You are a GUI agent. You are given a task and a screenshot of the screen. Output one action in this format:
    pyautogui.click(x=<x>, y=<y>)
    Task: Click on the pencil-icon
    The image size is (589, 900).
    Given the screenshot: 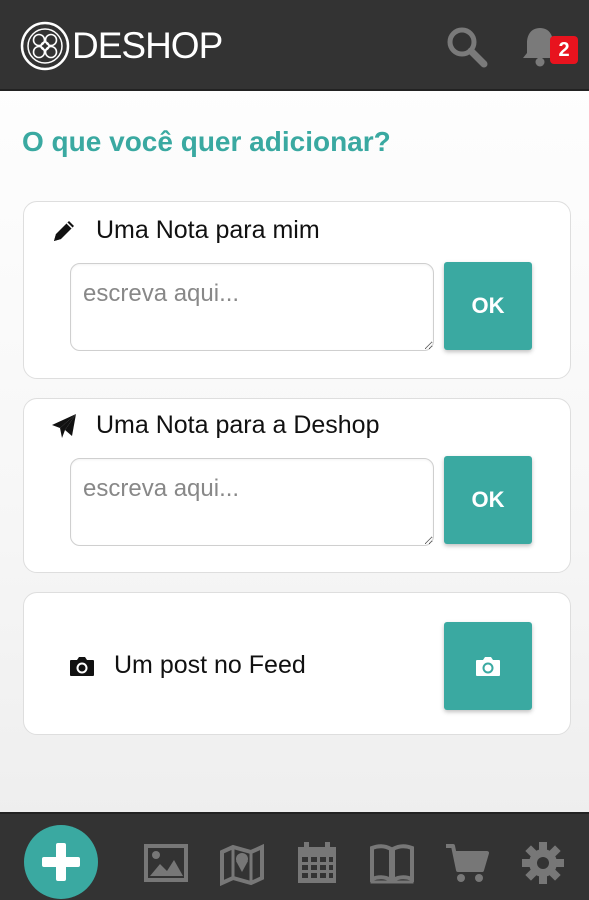 What is the action you would take?
    pyautogui.click(x=64, y=230)
    